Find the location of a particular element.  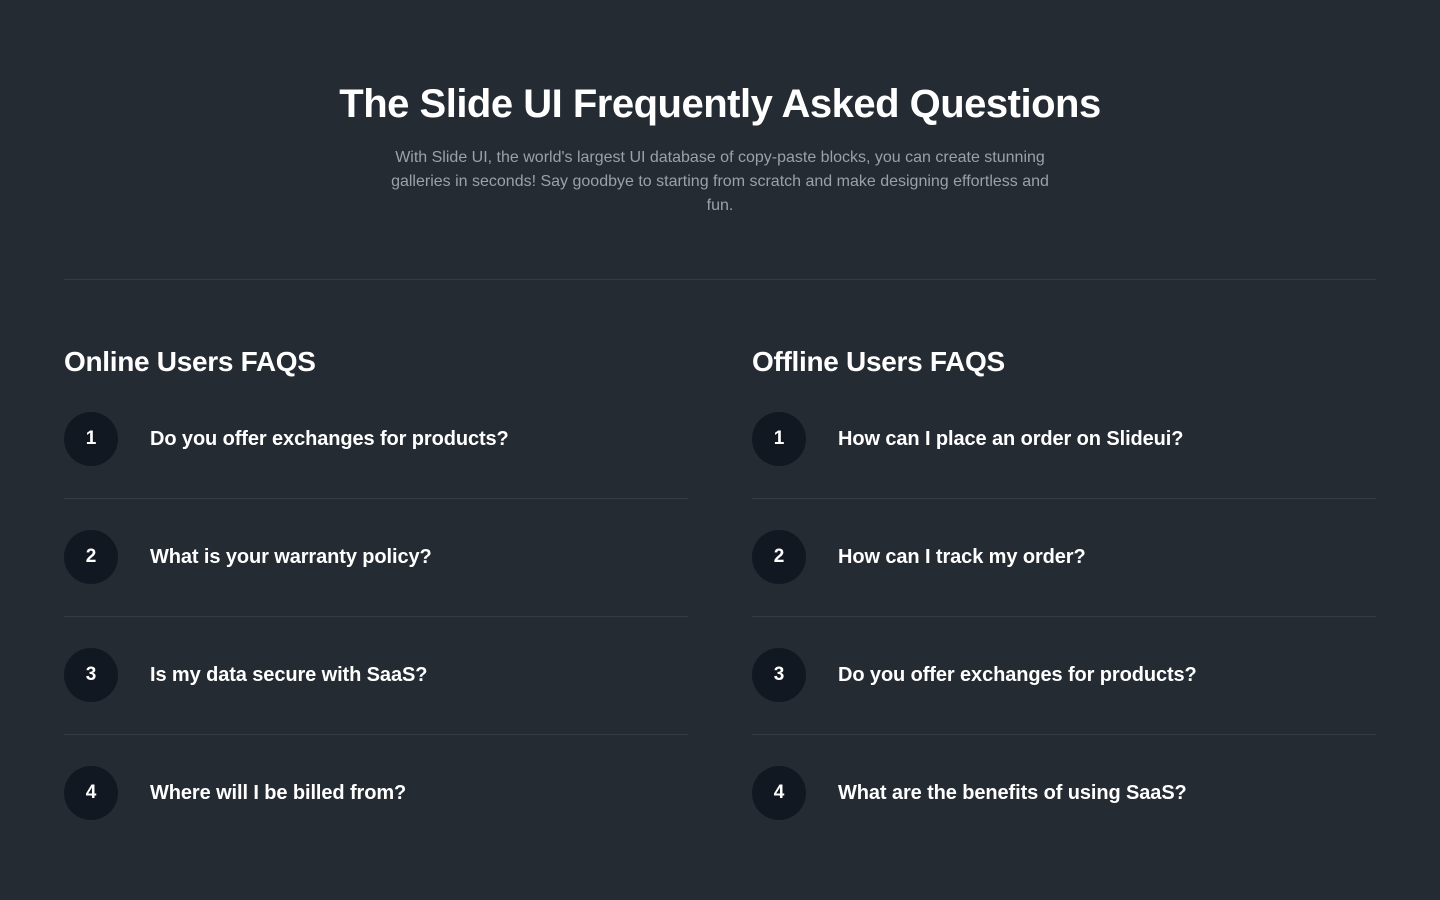

faq-question: How can I track my order? is located at coordinates (962, 556).